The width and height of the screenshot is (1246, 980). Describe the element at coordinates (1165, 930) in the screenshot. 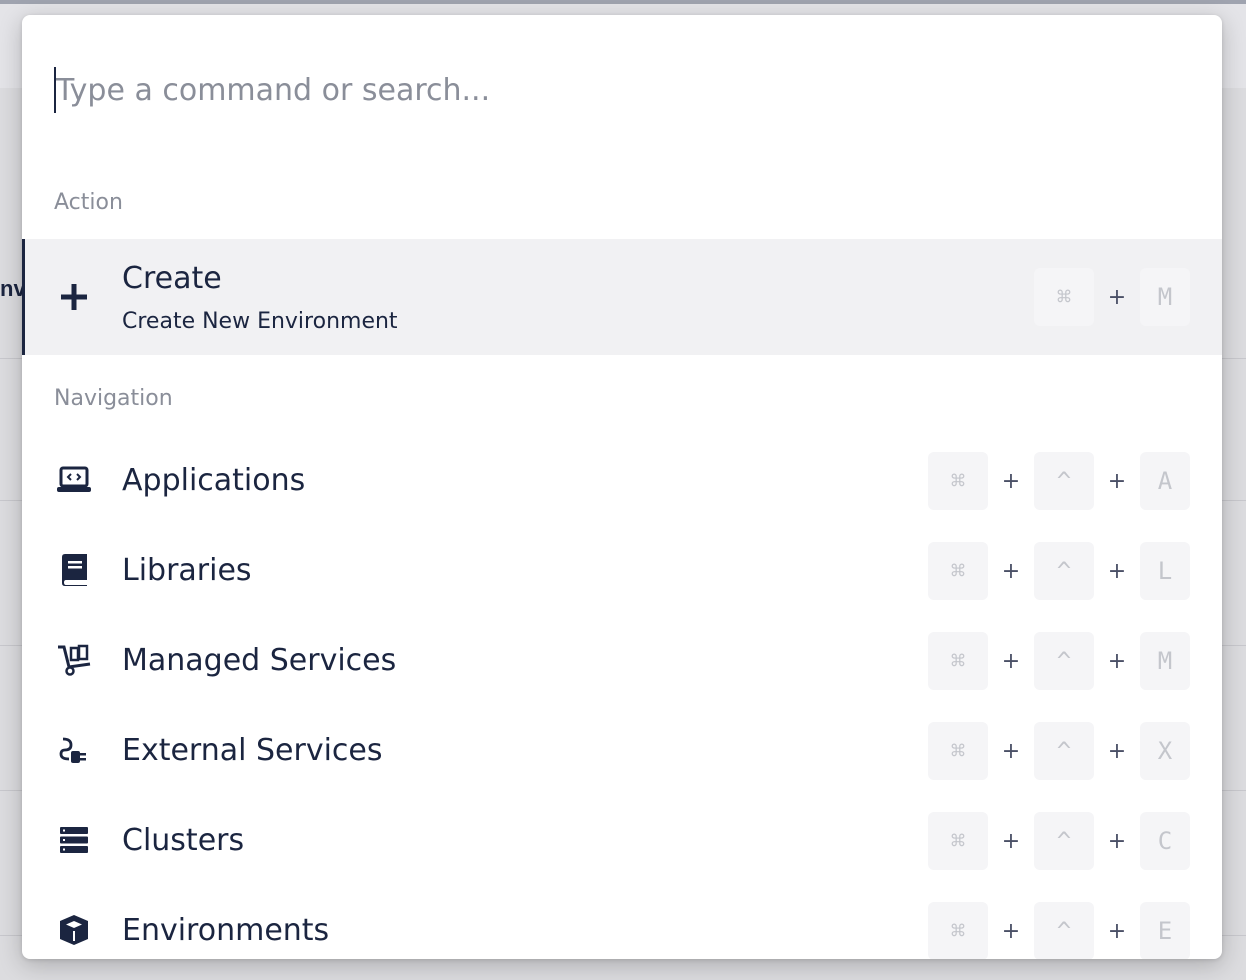

I see `letter-key: E` at that location.